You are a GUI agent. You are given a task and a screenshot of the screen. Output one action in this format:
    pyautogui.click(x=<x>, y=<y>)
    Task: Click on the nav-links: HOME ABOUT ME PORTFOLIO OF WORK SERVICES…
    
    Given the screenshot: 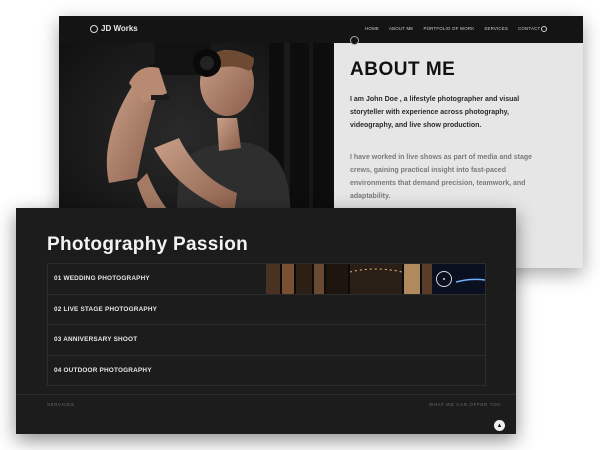 What is the action you would take?
    pyautogui.click(x=457, y=28)
    